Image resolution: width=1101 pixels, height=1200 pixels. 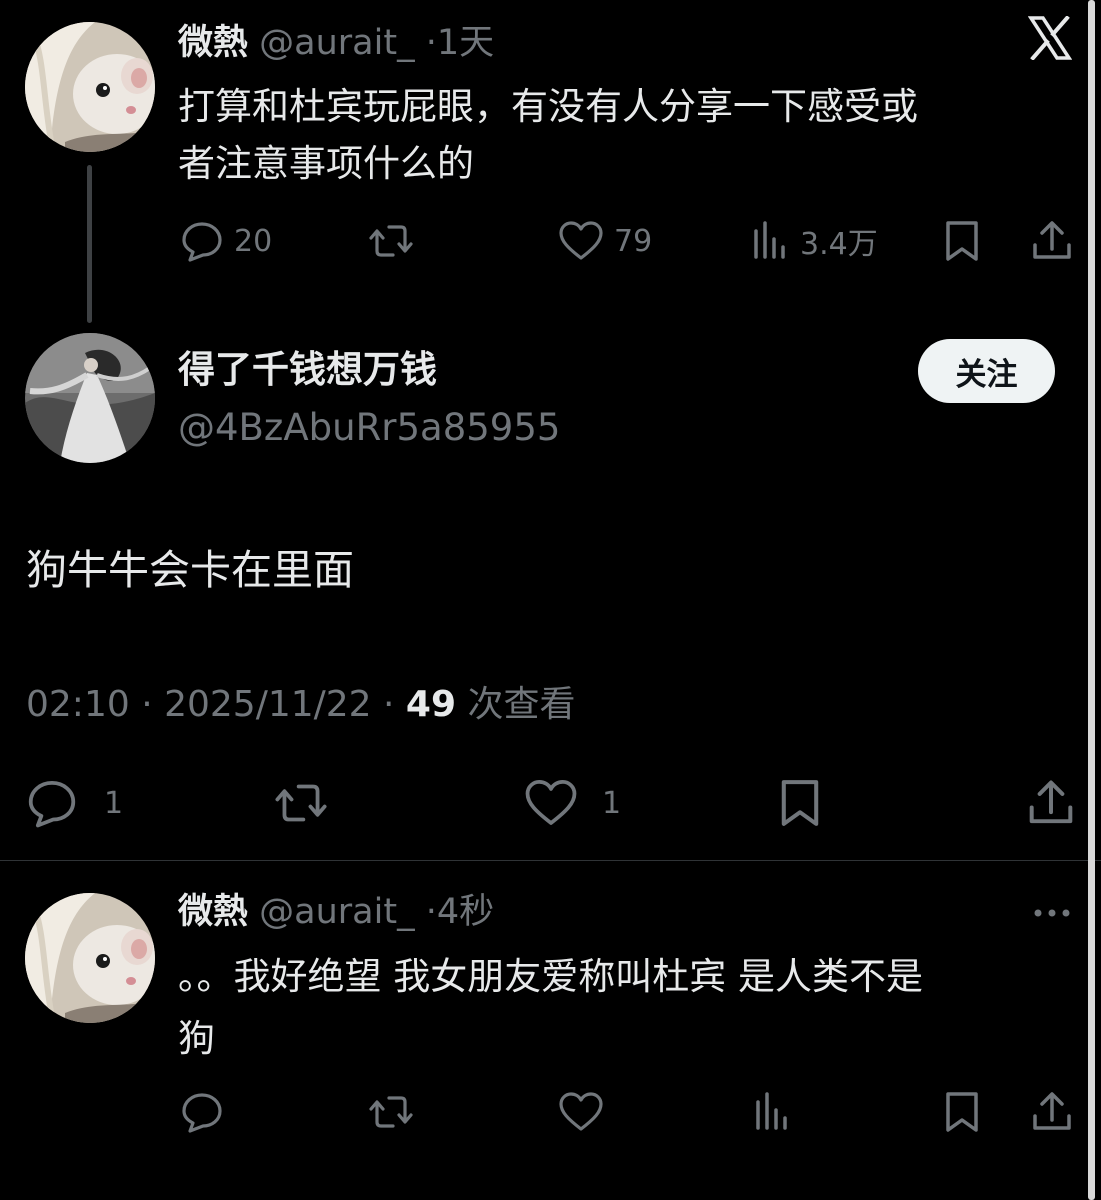 I want to click on views-button: 3.4万, so click(x=814, y=241).